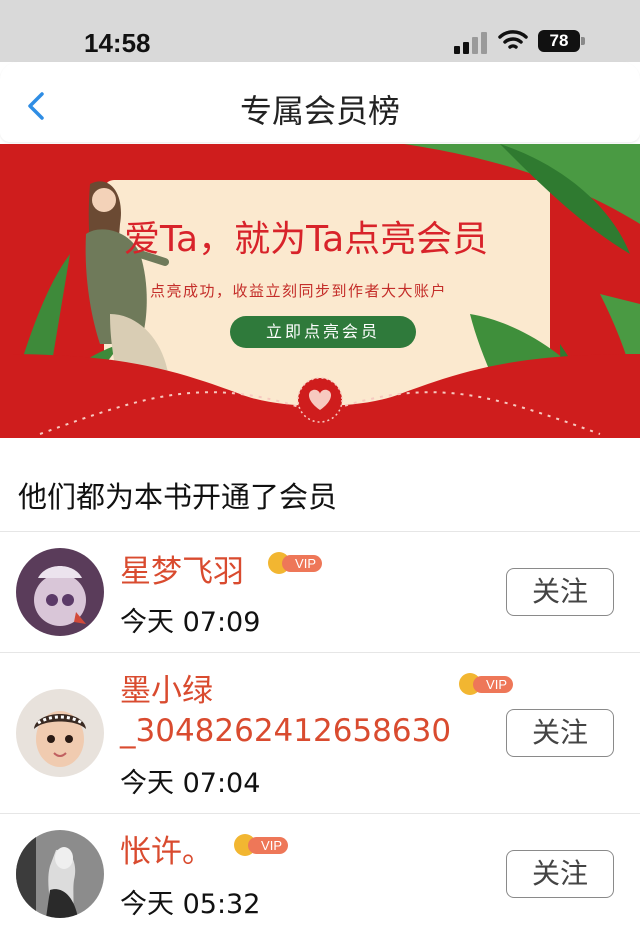 The width and height of the screenshot is (640, 932). Describe the element at coordinates (513, 39) in the screenshot. I see `wifi-icon` at that location.